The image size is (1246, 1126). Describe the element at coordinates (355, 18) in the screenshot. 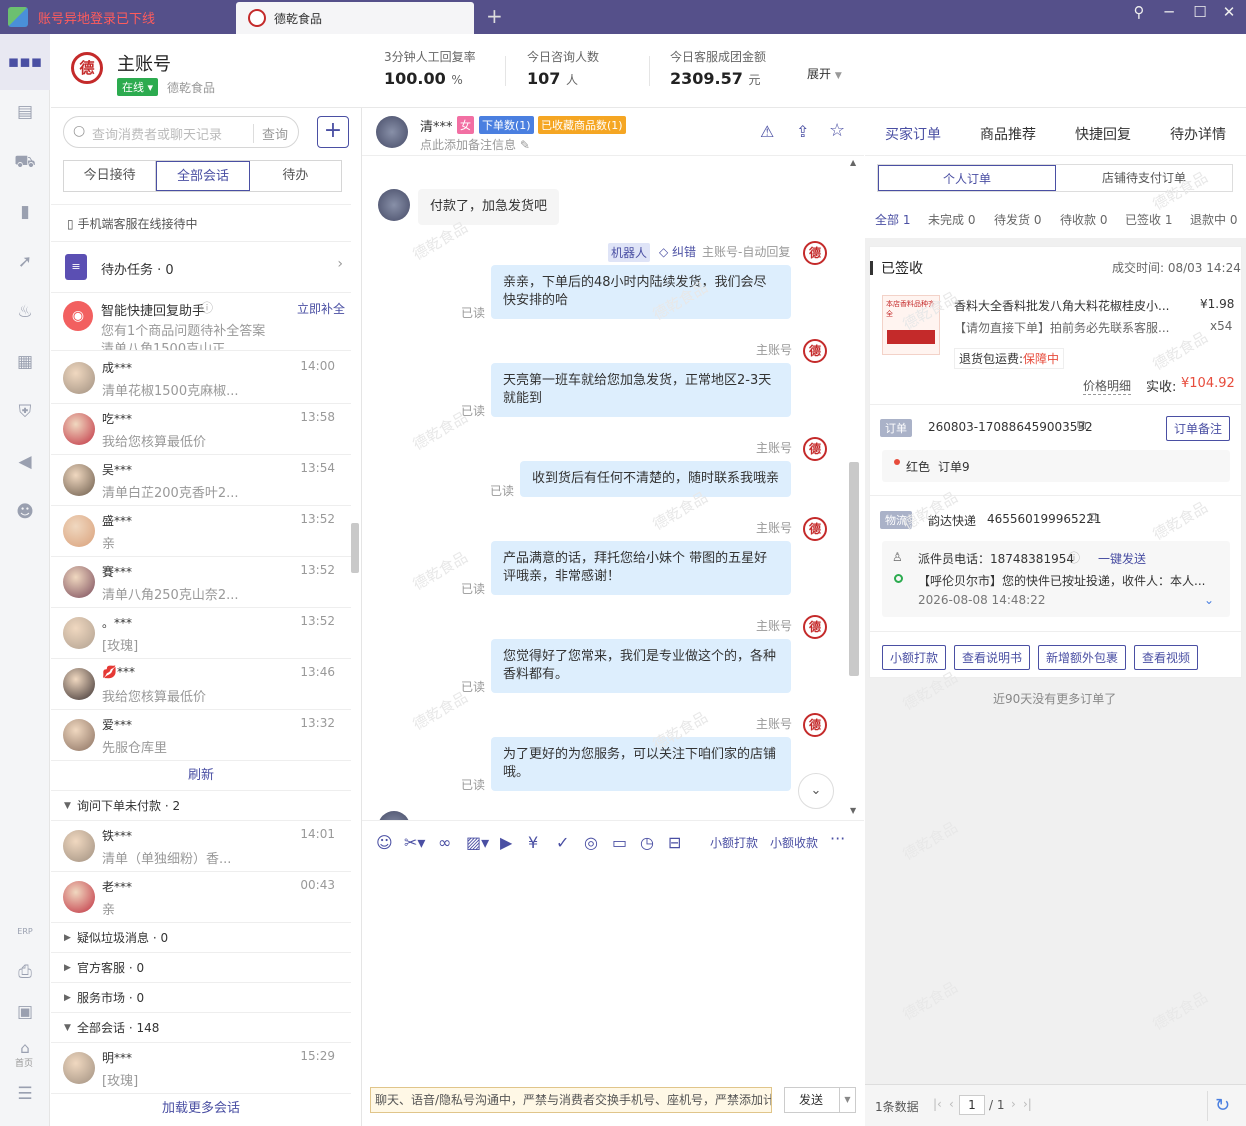

I see `tab-shop: 德乾食品` at that location.